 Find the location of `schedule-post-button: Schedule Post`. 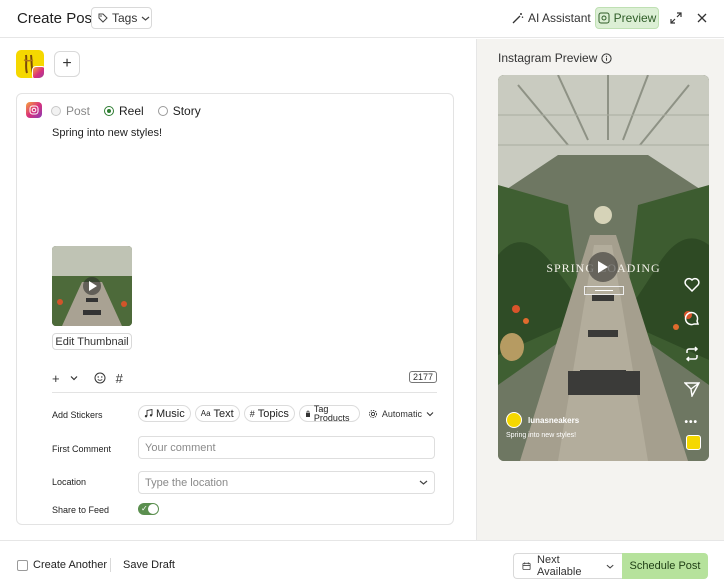

schedule-post-button: Schedule Post is located at coordinates (665, 566).